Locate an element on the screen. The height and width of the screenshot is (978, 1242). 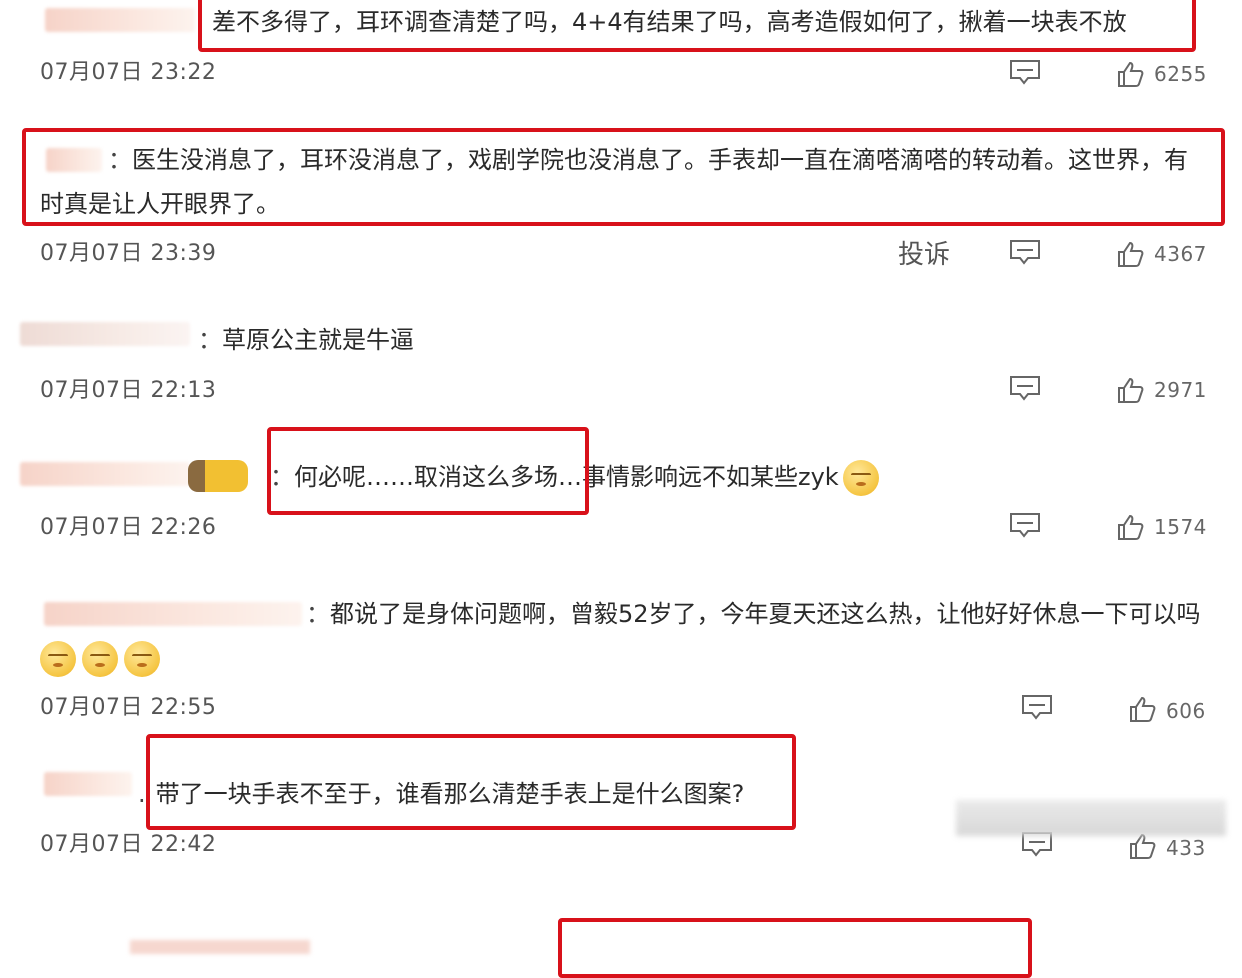
like-count: 2971 is located at coordinates (1180, 390).